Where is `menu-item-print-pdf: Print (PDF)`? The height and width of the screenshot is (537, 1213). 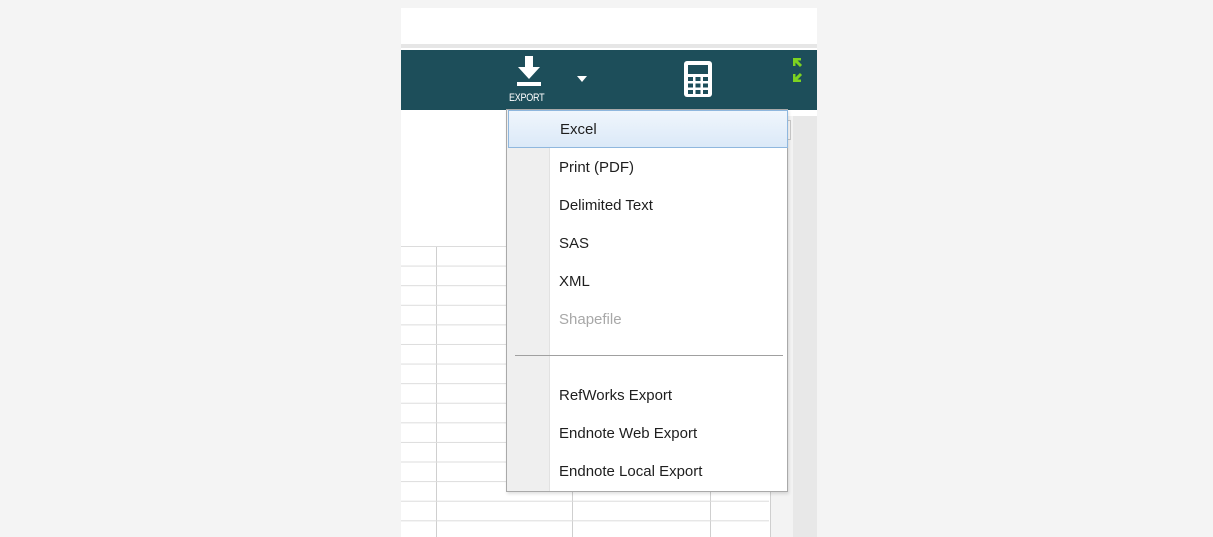 menu-item-print-pdf: Print (PDF) is located at coordinates (647, 168).